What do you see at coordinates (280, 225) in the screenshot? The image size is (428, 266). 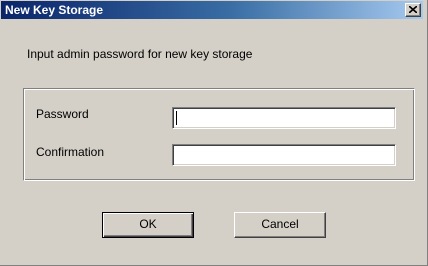 I see `cancel-button: Cancel` at bounding box center [280, 225].